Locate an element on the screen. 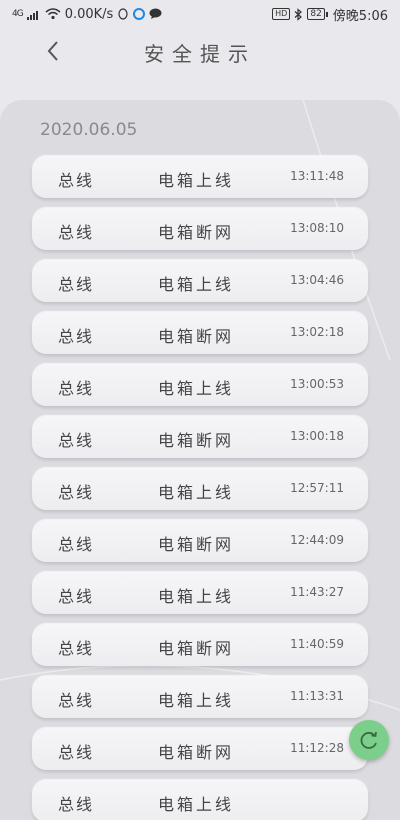 Image resolution: width=400 pixels, height=820 pixels. record-row: 总线 电箱断网 13:08:10 is located at coordinates (200, 229).